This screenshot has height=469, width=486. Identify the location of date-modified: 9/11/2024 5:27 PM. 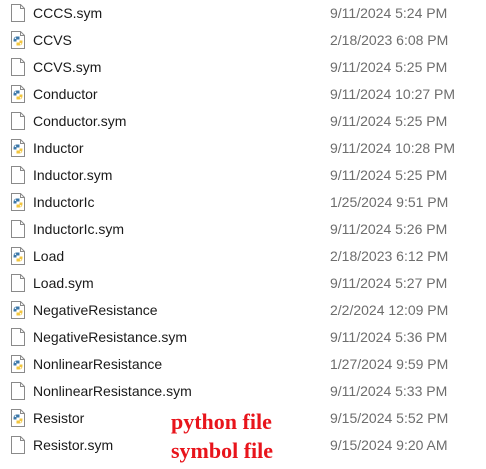
(389, 283).